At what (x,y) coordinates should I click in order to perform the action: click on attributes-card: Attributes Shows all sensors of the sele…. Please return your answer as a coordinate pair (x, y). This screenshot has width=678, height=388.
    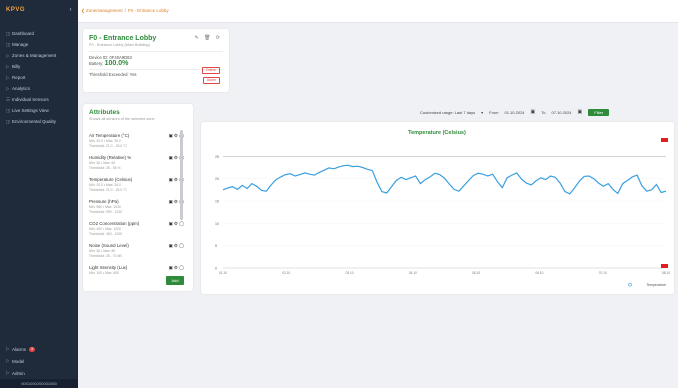
    Looking at the image, I should click on (138, 197).